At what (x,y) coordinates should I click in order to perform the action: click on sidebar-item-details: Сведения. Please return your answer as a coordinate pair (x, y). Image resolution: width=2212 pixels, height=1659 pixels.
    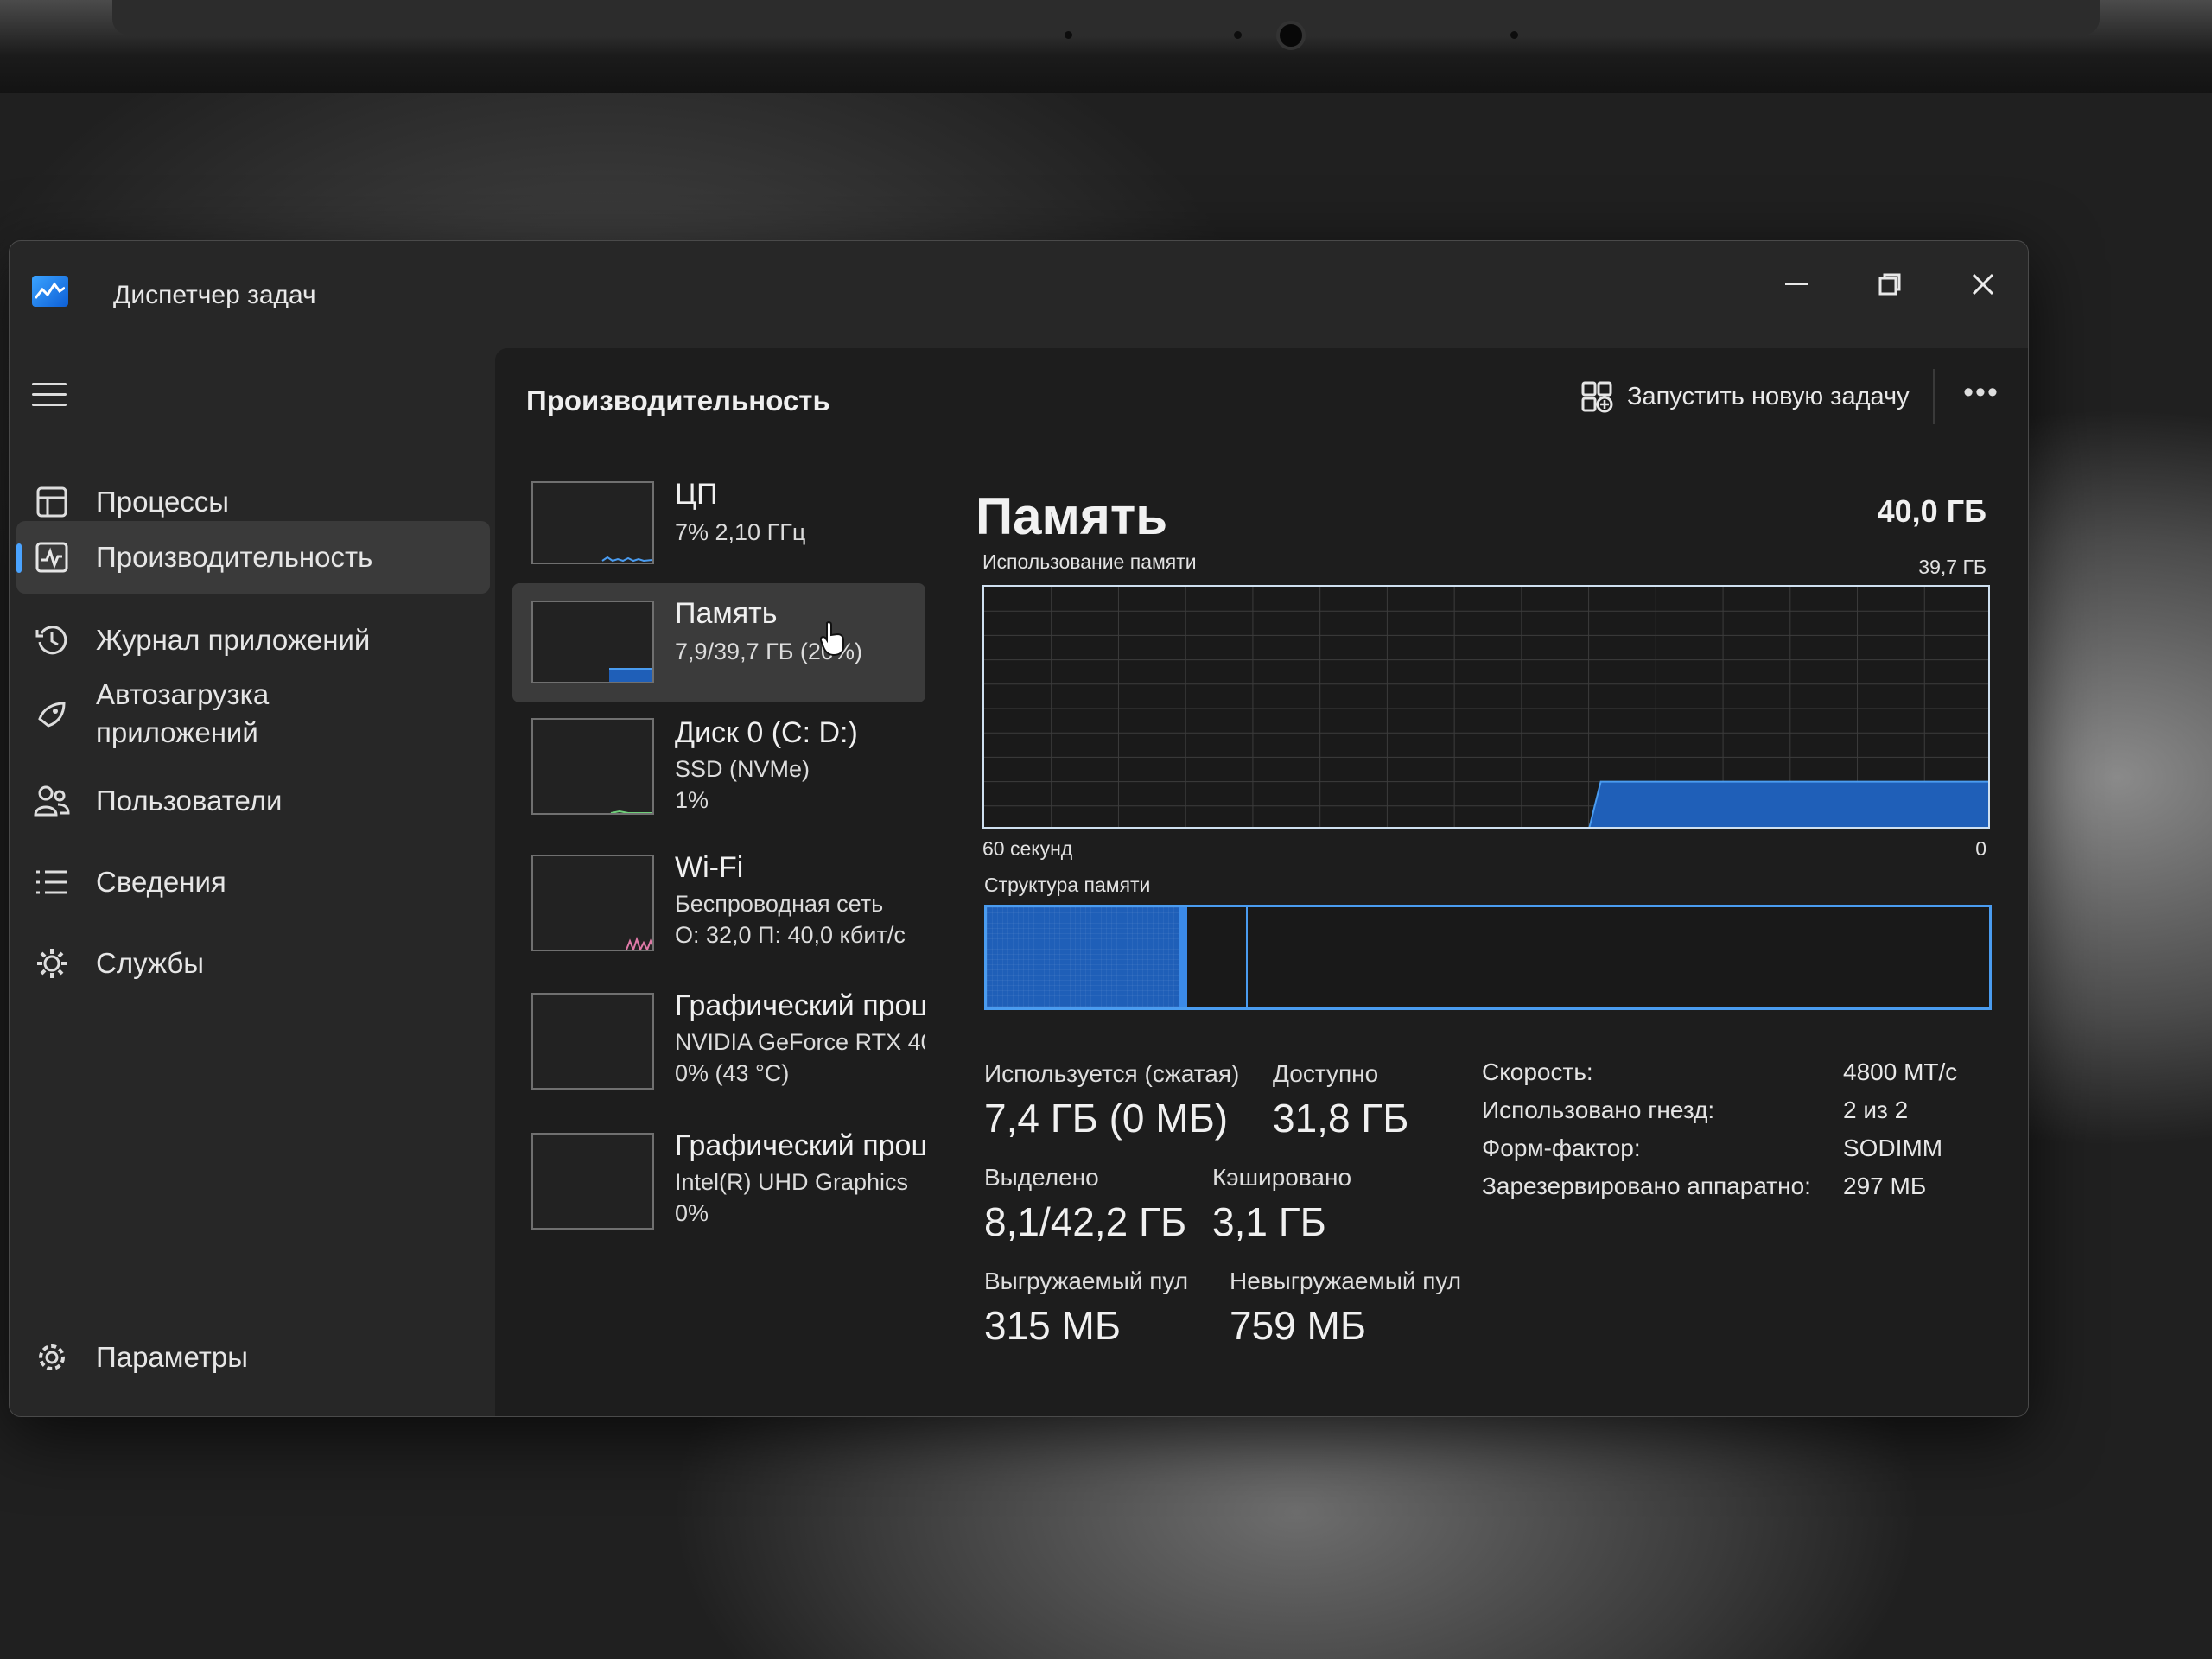
    Looking at the image, I should click on (248, 882).